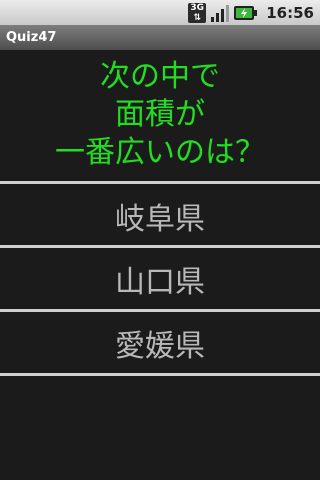 Image resolution: width=320 pixels, height=480 pixels. Describe the element at coordinates (160, 76) in the screenshot. I see `question-line-1: 次の中で` at that location.